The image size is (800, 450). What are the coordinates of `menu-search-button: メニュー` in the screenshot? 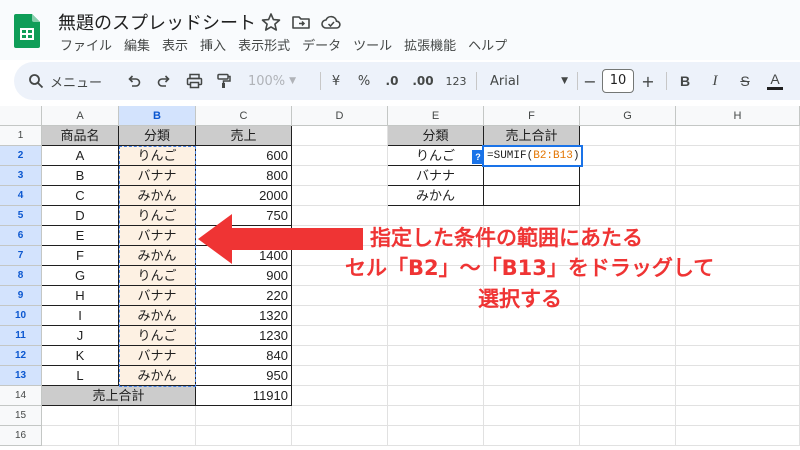 It's located at (76, 81).